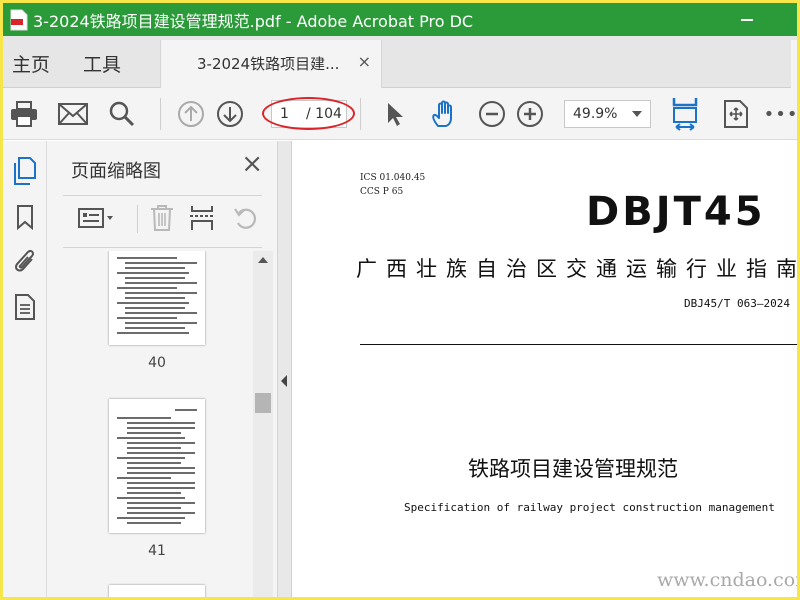 The height and width of the screenshot is (600, 800). I want to click on bookmark-icon, so click(25, 217).